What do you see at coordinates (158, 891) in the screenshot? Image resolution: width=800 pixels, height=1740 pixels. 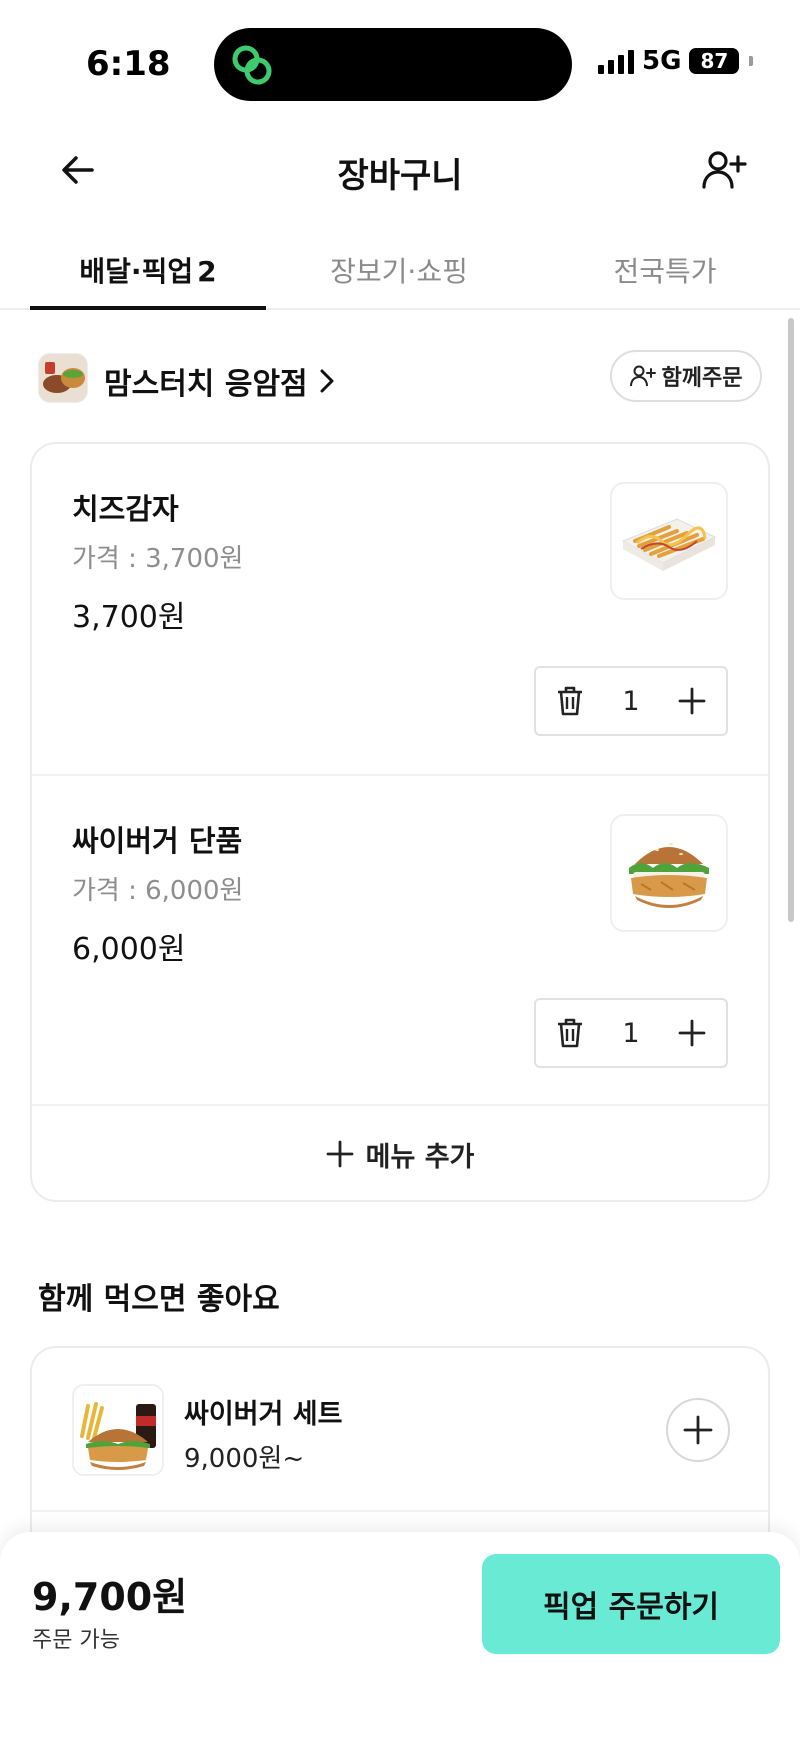 I see `item-unit-price: 가격 : 6,000원` at bounding box center [158, 891].